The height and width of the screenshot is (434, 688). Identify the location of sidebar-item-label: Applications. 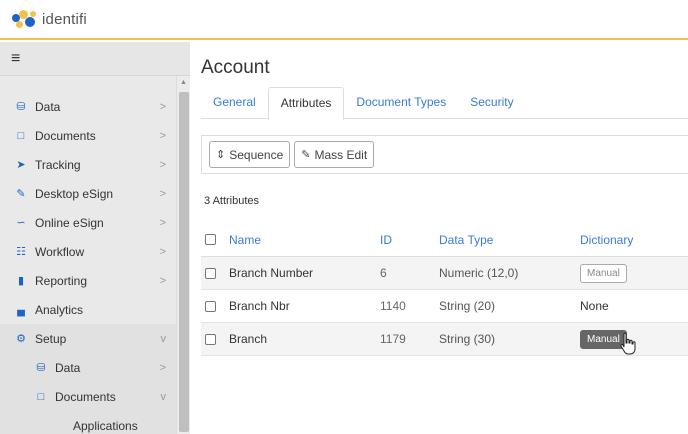
(105, 425).